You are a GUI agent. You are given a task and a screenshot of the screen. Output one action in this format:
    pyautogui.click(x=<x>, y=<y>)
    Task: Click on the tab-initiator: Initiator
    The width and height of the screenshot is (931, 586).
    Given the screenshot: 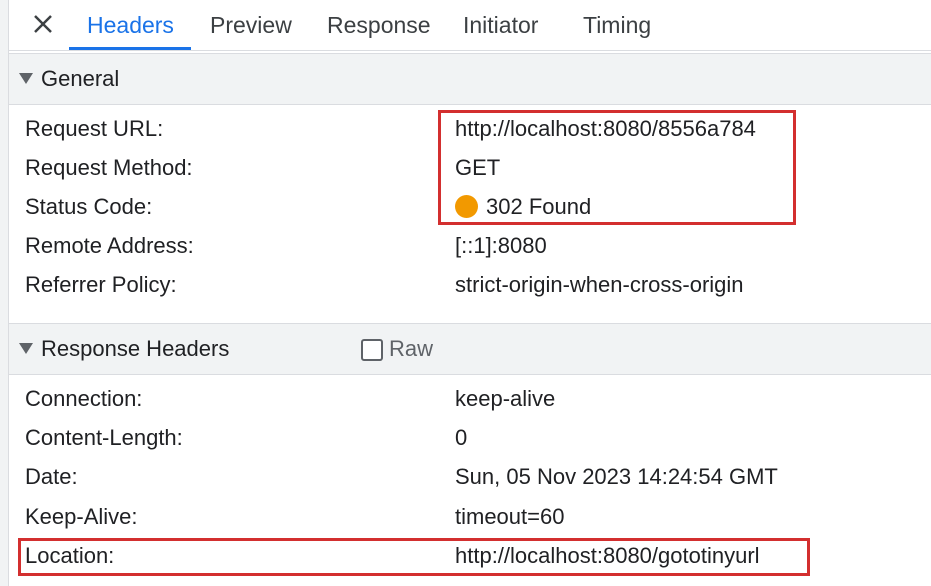 What is the action you would take?
    pyautogui.click(x=500, y=25)
    